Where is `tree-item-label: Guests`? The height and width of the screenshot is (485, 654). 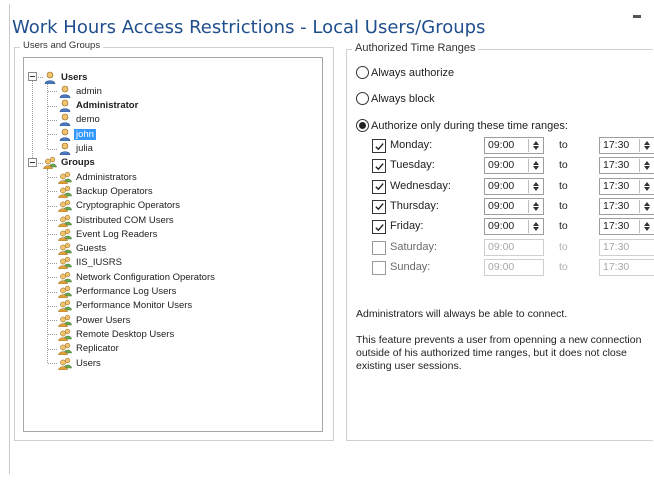 tree-item-label: Guests is located at coordinates (91, 249).